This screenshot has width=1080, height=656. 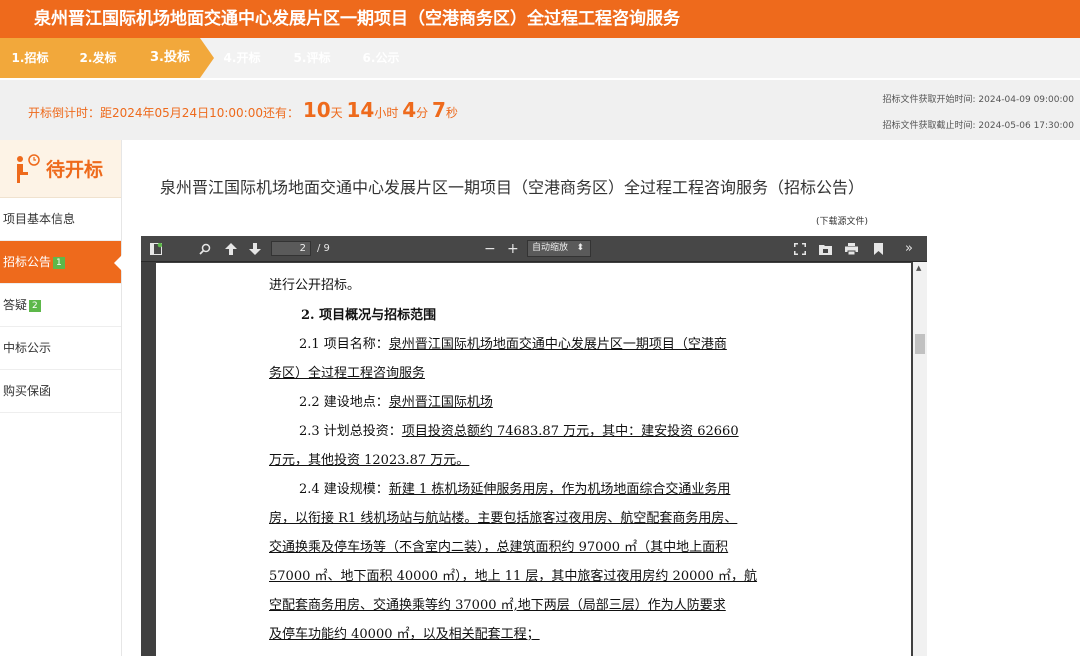 I want to click on page-number-input: 2, so click(x=291, y=248).